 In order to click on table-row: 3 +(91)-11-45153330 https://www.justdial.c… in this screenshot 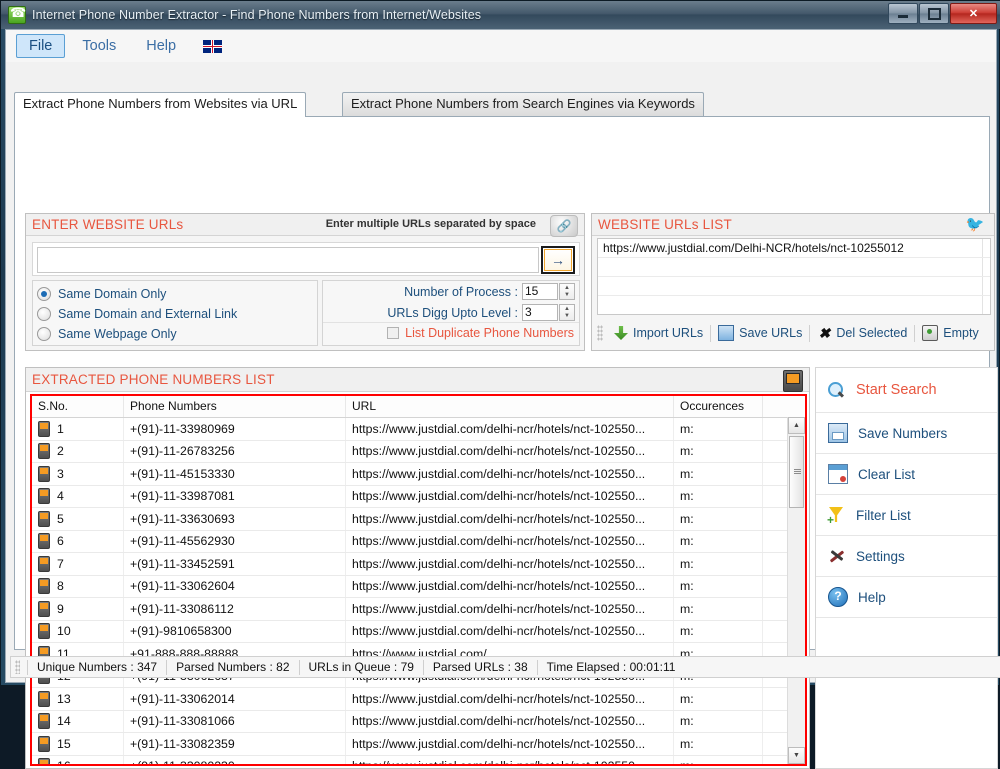, I will do `click(418, 474)`.